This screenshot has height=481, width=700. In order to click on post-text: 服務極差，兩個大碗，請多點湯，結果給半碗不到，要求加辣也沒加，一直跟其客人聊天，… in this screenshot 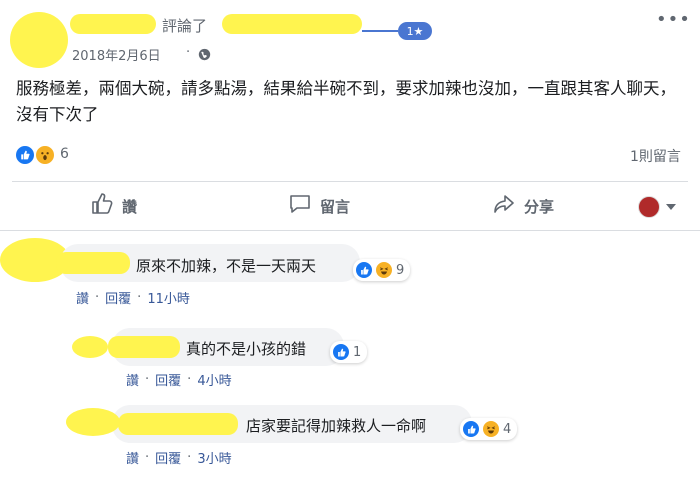, I will do `click(346, 101)`.